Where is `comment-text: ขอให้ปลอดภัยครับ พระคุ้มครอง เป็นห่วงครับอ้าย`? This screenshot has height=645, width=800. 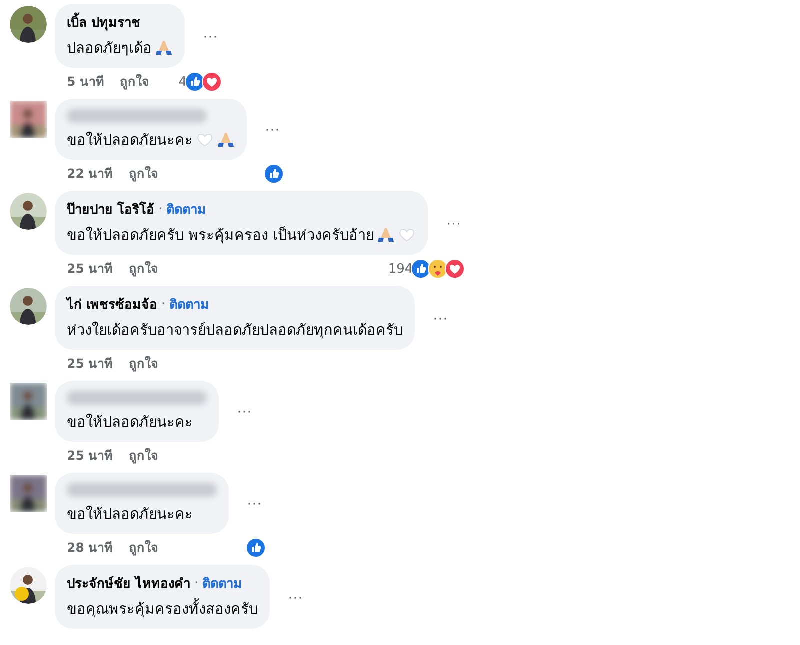
comment-text: ขอให้ปลอดภัยครับ พระคุ้มครอง เป็นห่วงครับอ้าย is located at coordinates (220, 235).